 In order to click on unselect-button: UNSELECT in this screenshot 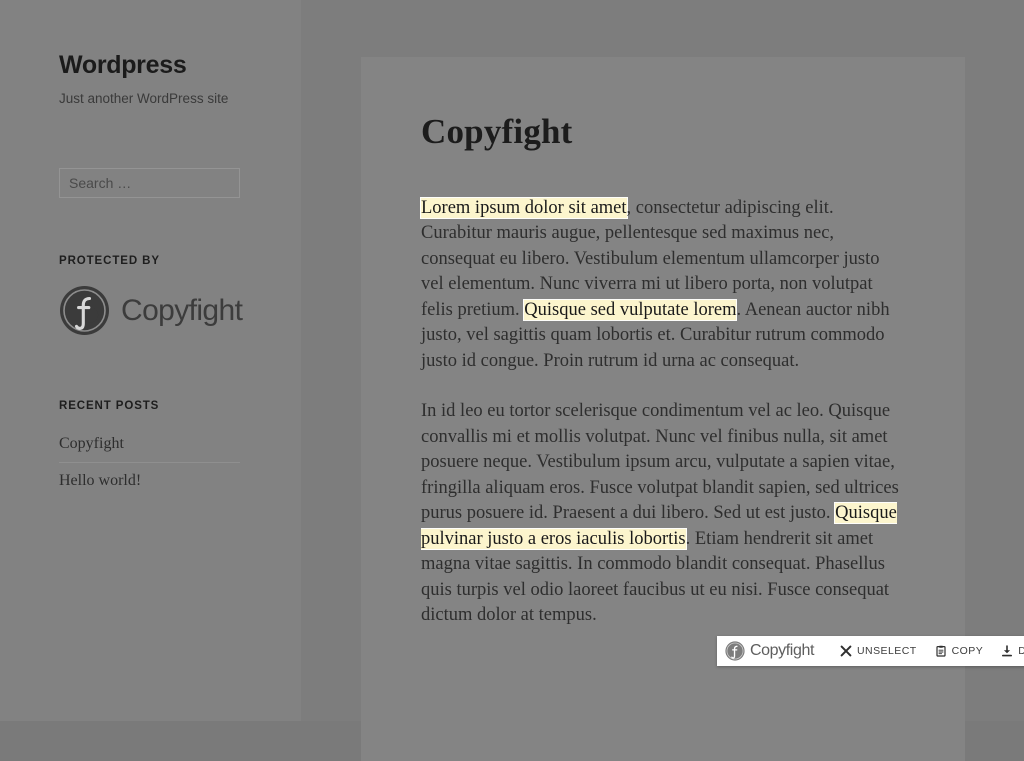, I will do `click(878, 651)`.